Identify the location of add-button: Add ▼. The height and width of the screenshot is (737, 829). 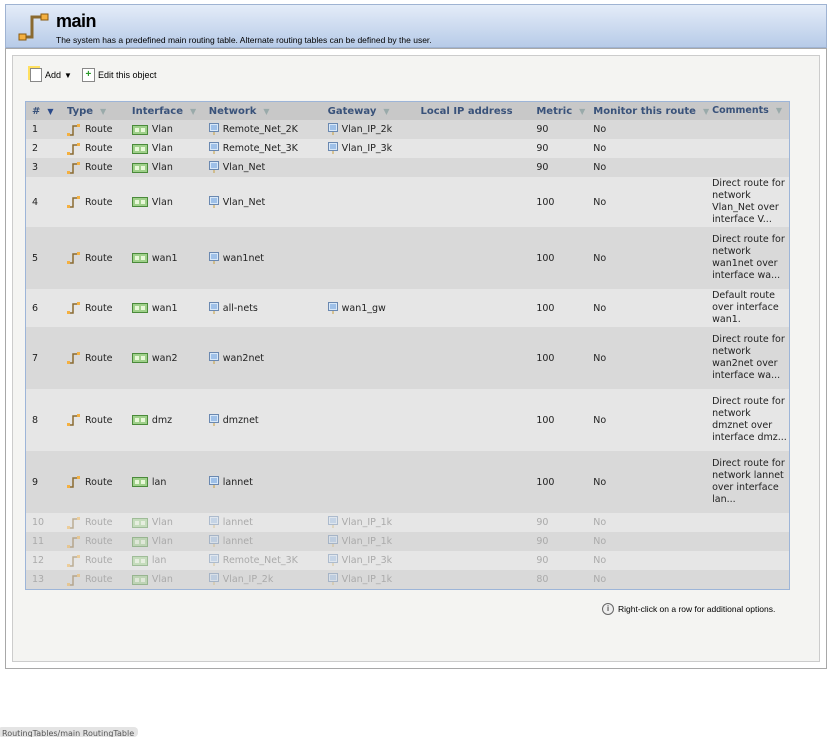
(51, 75).